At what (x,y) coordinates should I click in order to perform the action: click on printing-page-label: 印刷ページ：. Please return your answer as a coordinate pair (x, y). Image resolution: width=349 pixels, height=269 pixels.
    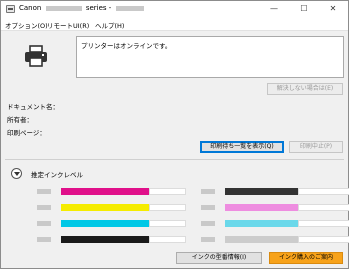
    Looking at the image, I should click on (26, 133).